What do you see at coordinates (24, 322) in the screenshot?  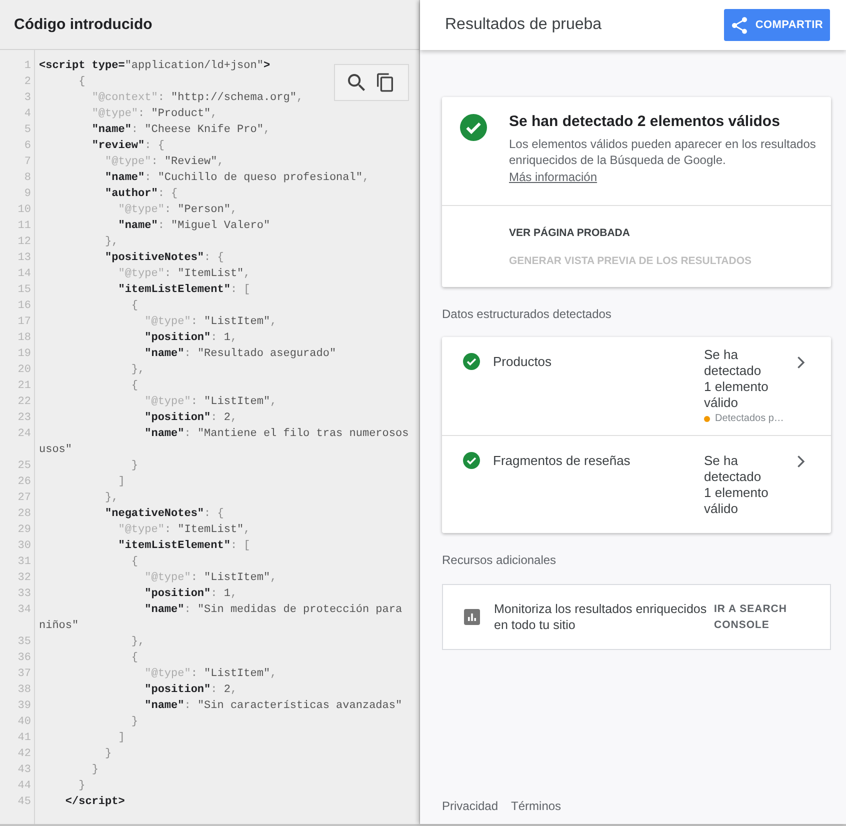 I see `line-number: 17` at bounding box center [24, 322].